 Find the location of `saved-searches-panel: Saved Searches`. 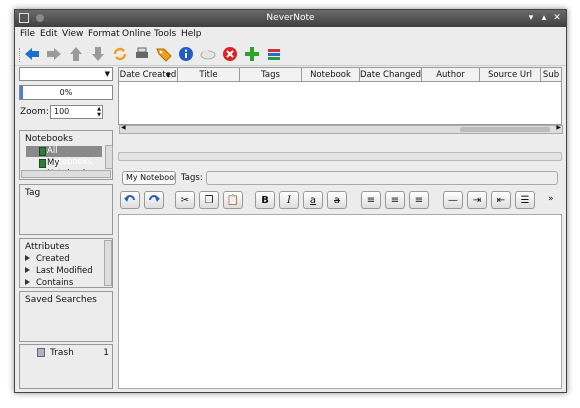

saved-searches-panel: Saved Searches is located at coordinates (66, 316).